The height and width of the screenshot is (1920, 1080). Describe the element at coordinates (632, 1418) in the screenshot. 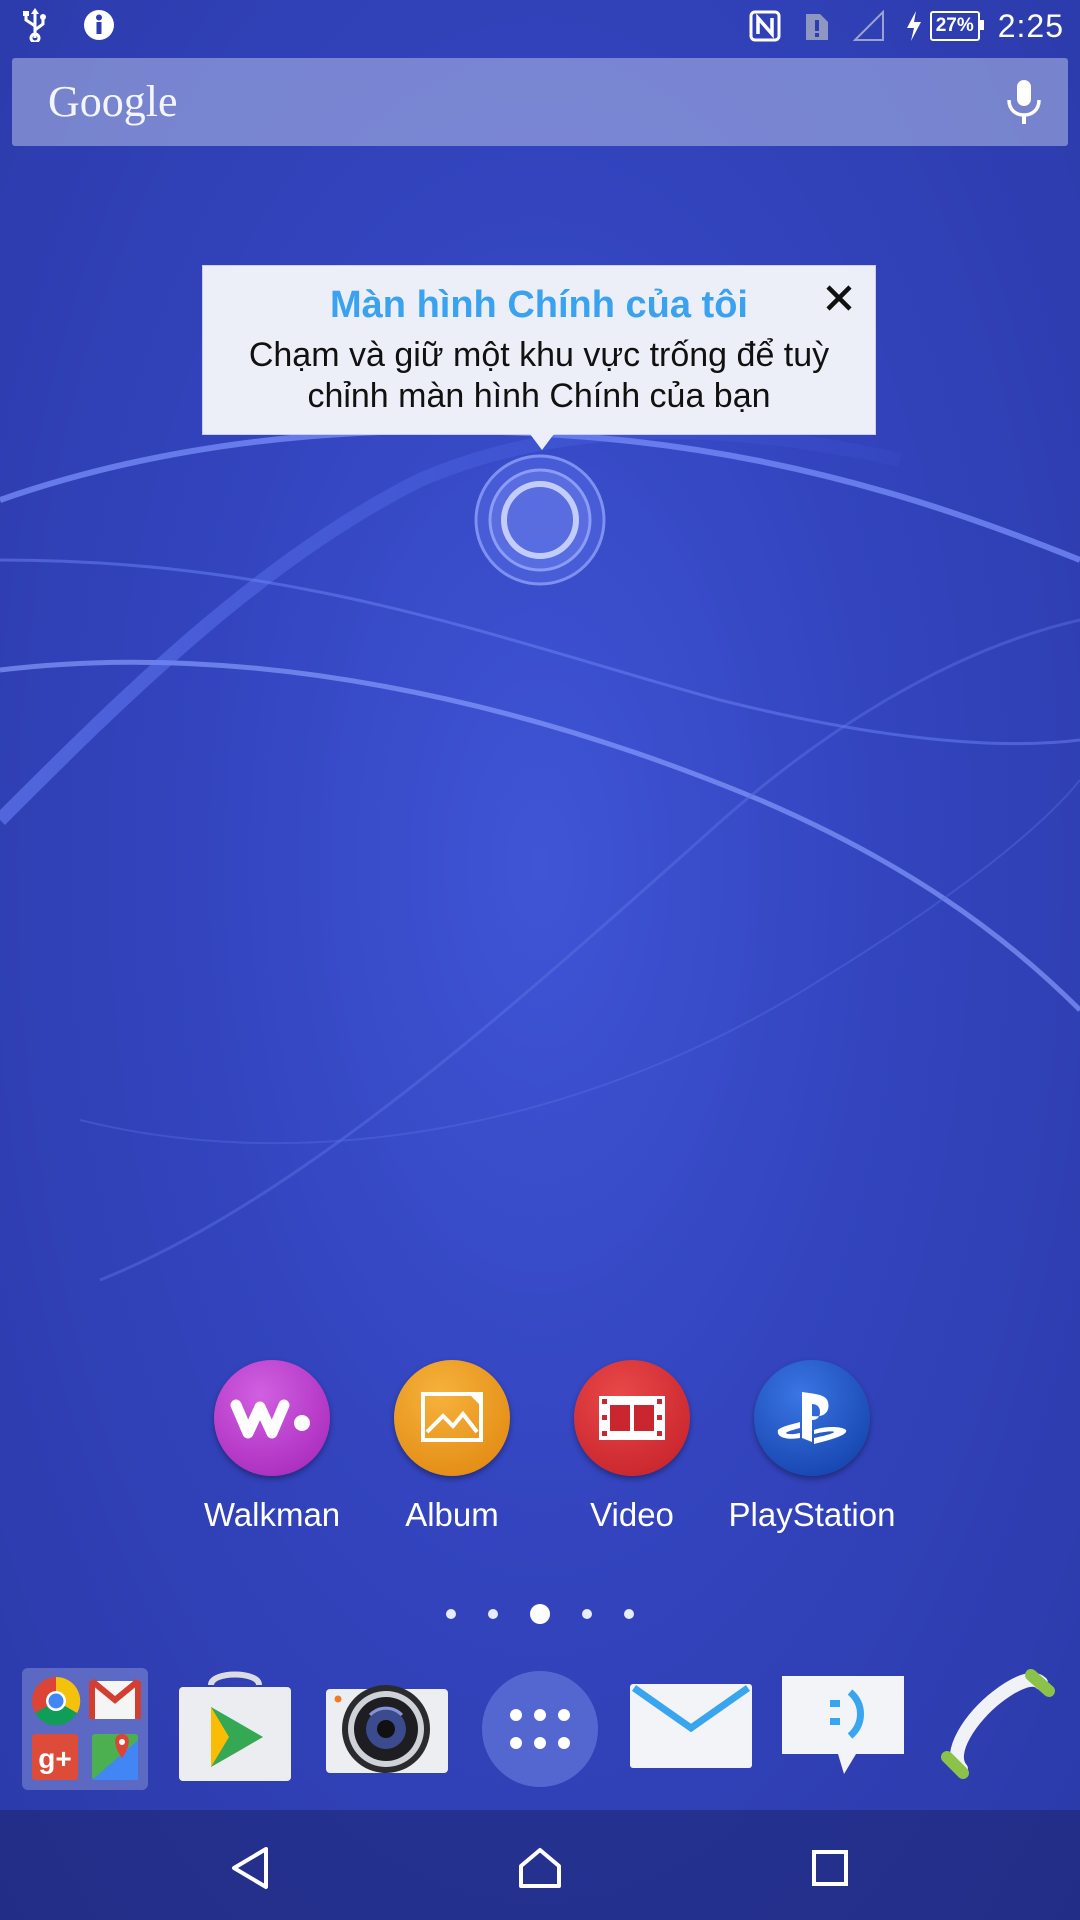

I see `video-icon` at that location.